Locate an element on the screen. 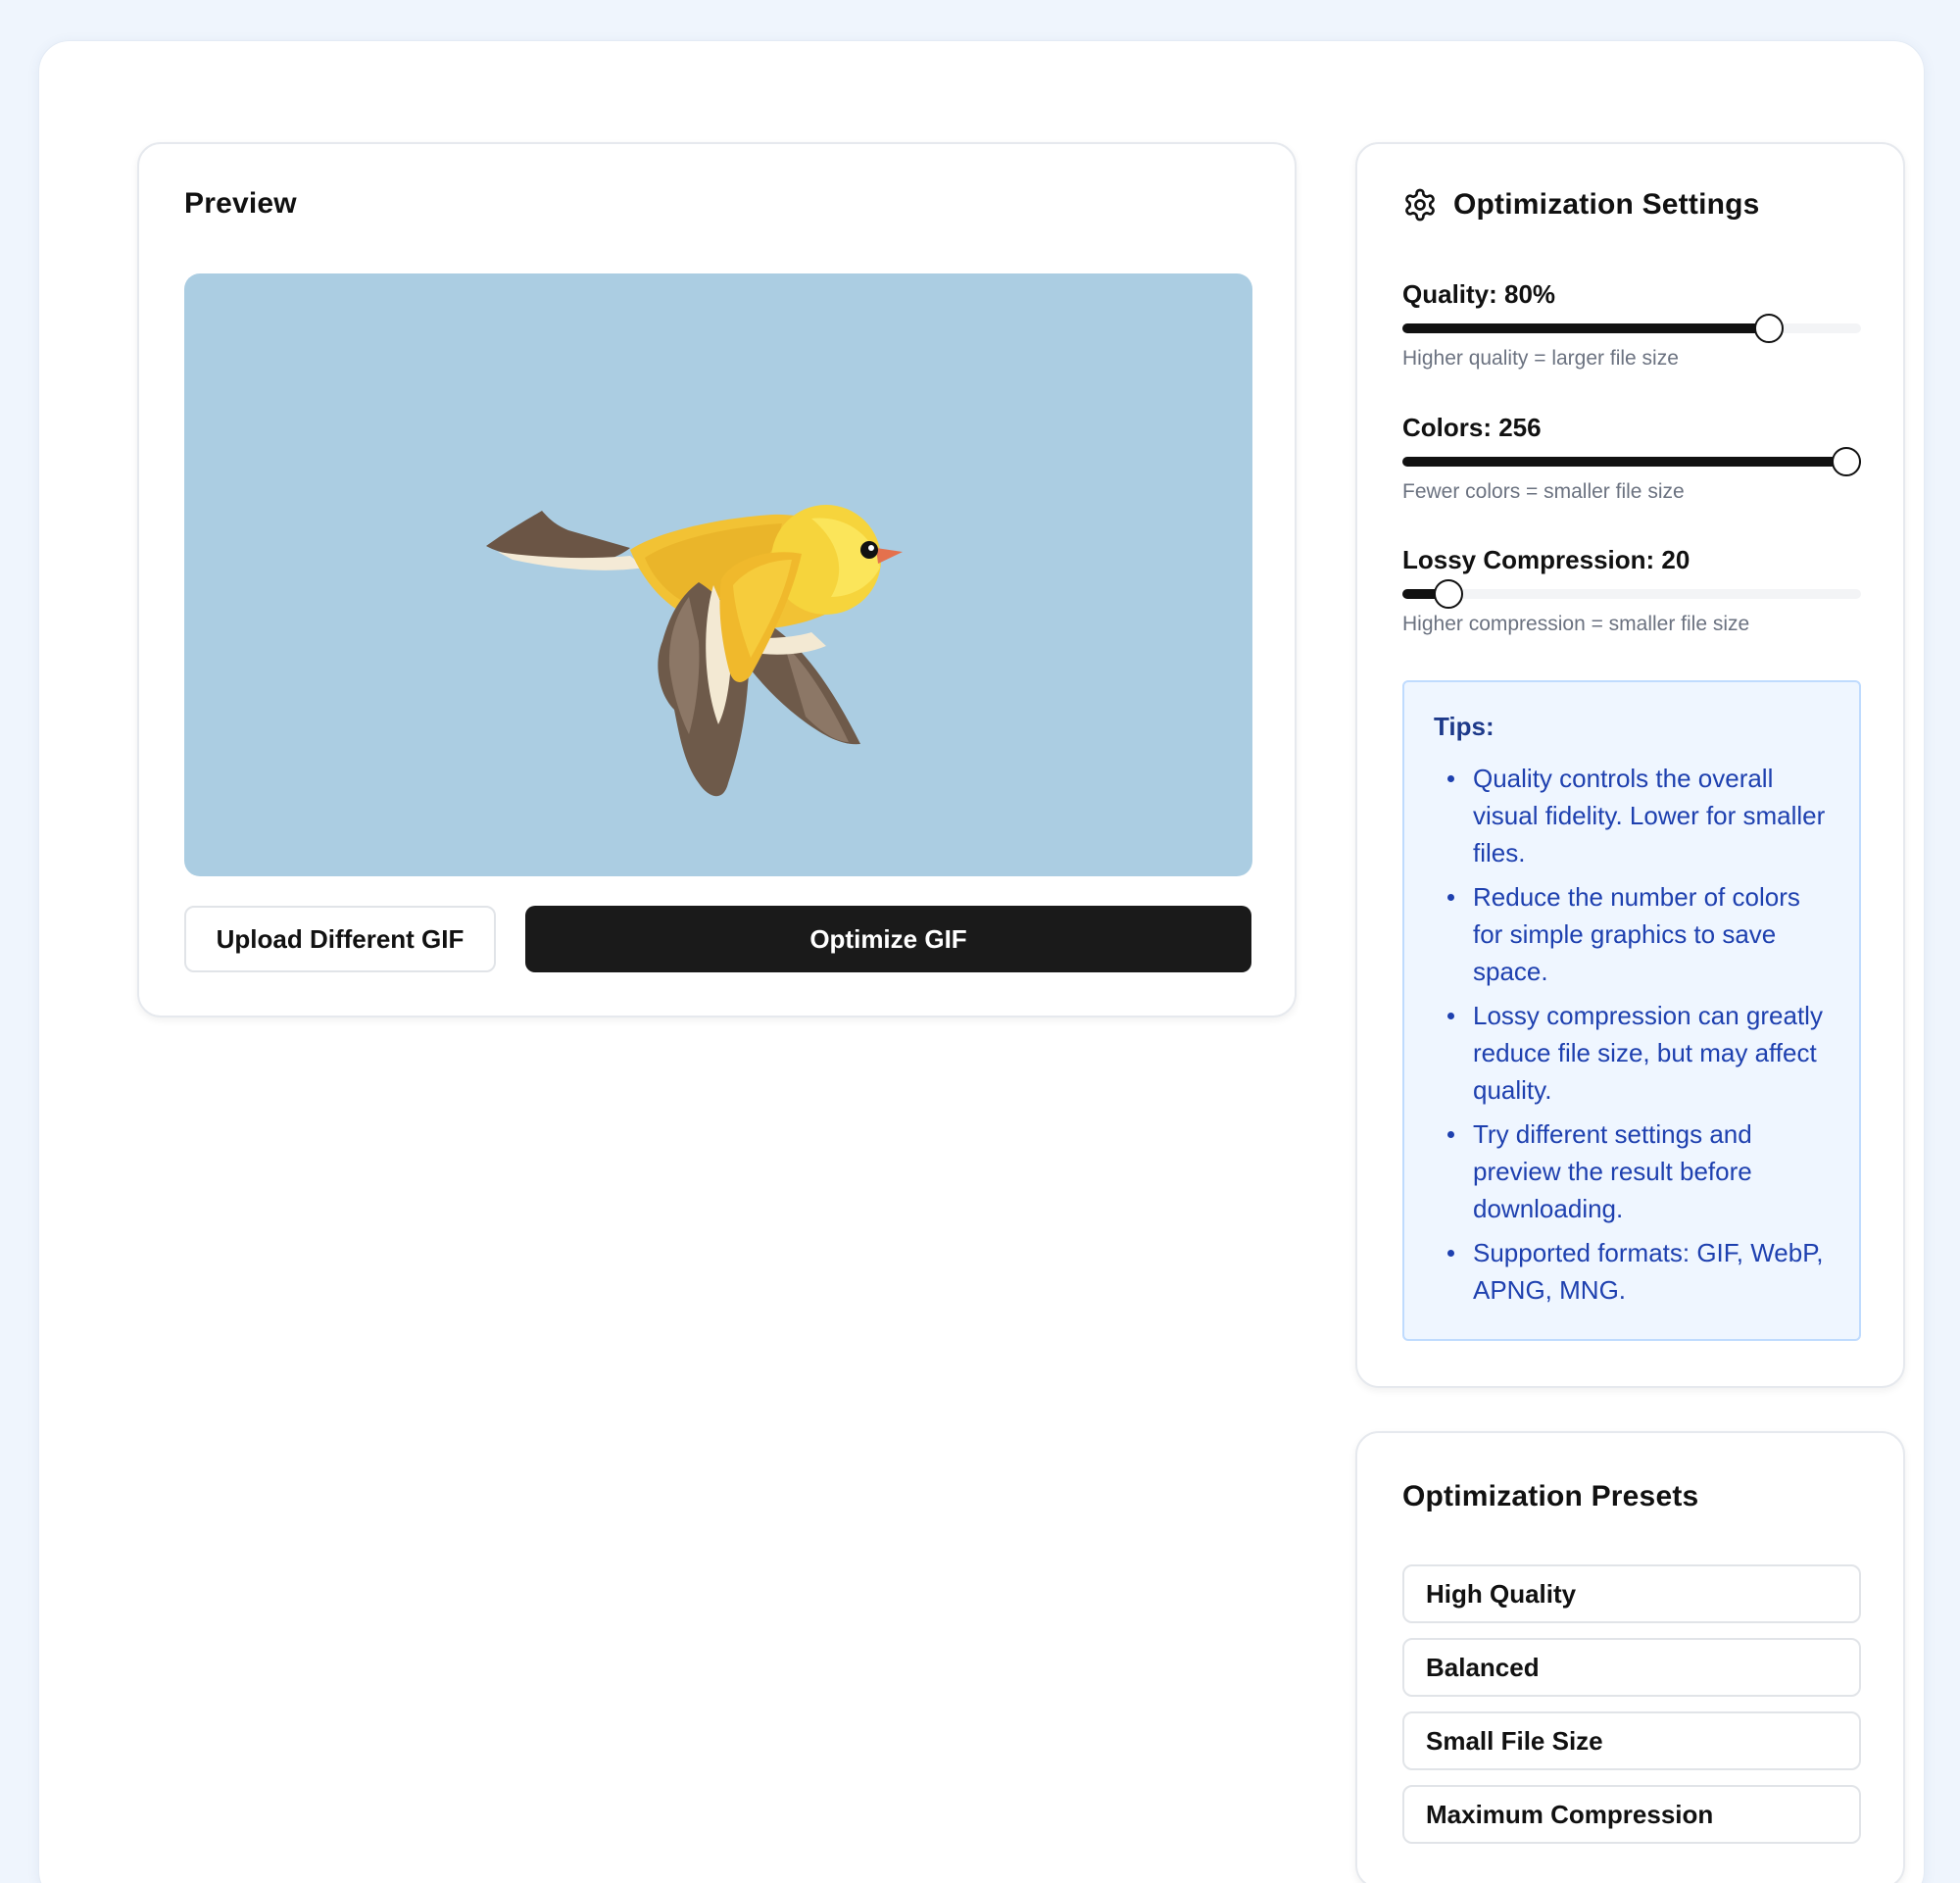 The height and width of the screenshot is (1883, 1960). preset-maximum-compression-button: Maximum Compression is located at coordinates (1631, 1815).